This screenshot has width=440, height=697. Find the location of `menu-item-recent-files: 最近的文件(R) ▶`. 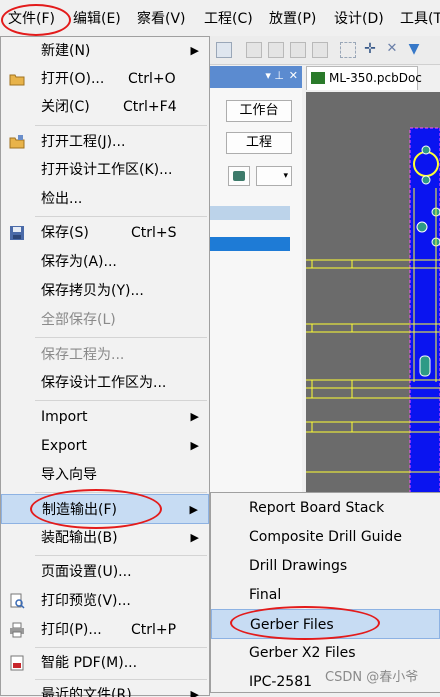

menu-item-recent-files: 最近的文件(R) ▶ is located at coordinates (105, 689).